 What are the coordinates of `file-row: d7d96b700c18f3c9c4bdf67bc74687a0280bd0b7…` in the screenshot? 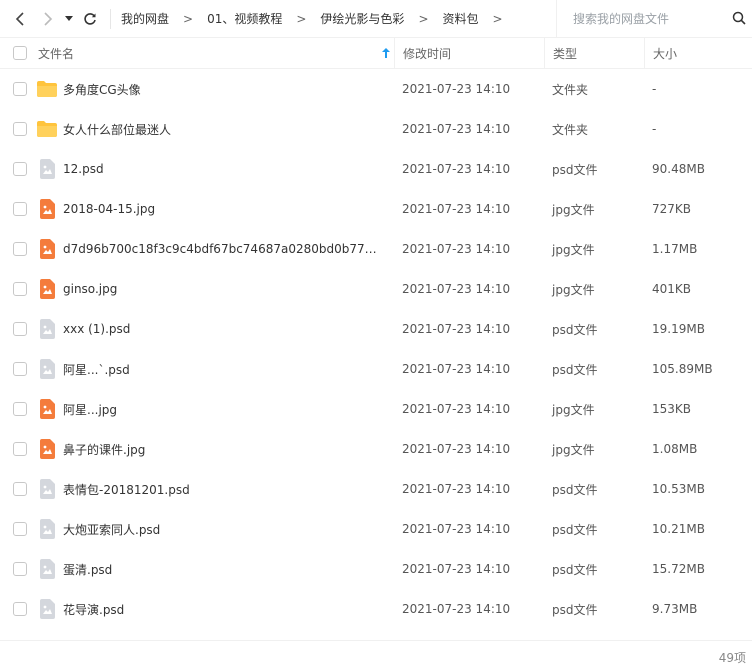 It's located at (376, 249).